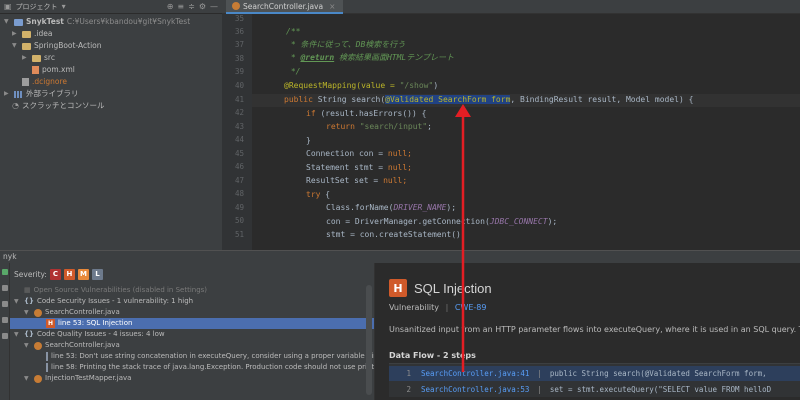 This screenshot has width=800, height=400. Describe the element at coordinates (5, 331) in the screenshot. I see `snyk-action-strip` at that location.